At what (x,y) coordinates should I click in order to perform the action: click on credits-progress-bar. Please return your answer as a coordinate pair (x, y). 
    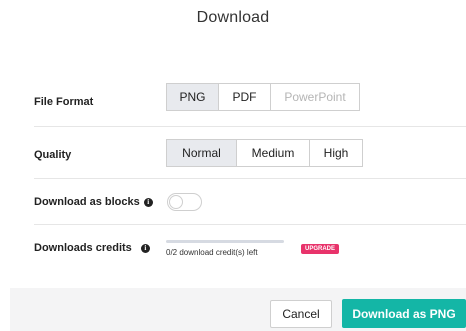
    Looking at the image, I should click on (225, 241).